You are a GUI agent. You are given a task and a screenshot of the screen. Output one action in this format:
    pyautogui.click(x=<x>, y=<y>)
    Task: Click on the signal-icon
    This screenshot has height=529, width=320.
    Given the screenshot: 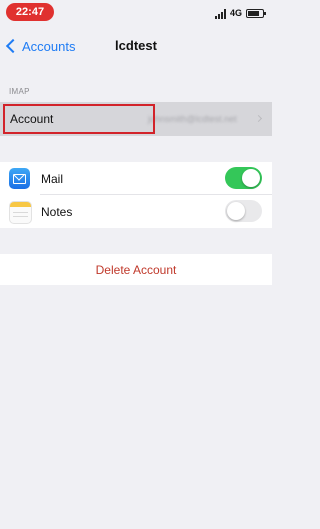 What is the action you would take?
    pyautogui.click(x=221, y=14)
    